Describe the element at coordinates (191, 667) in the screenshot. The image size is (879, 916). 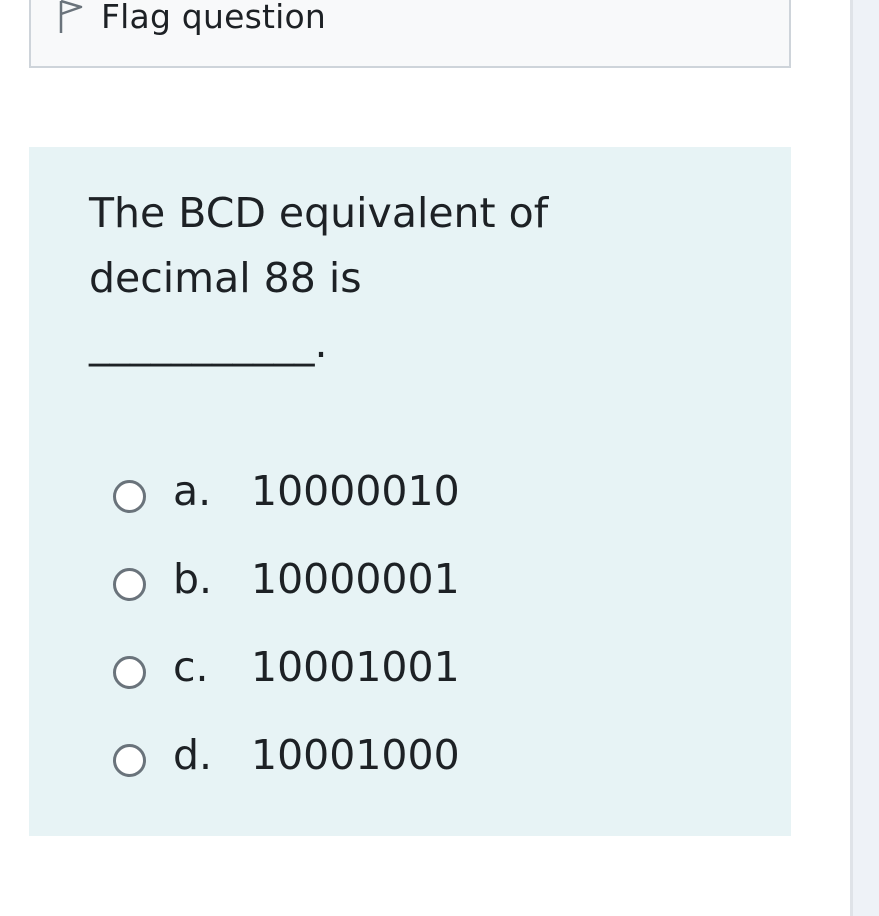
I see `answer-c-letter: c.` at that location.